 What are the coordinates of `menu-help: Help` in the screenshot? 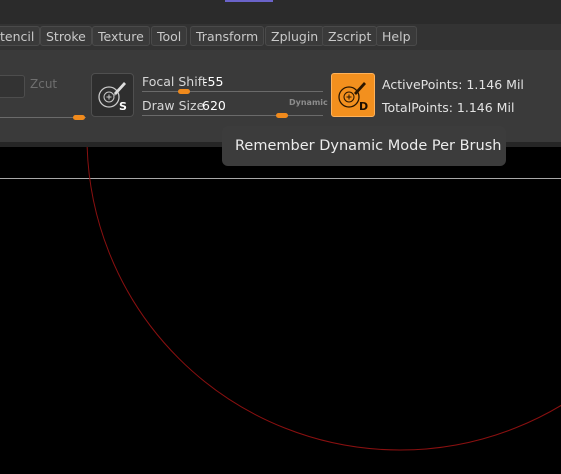 It's located at (396, 36).